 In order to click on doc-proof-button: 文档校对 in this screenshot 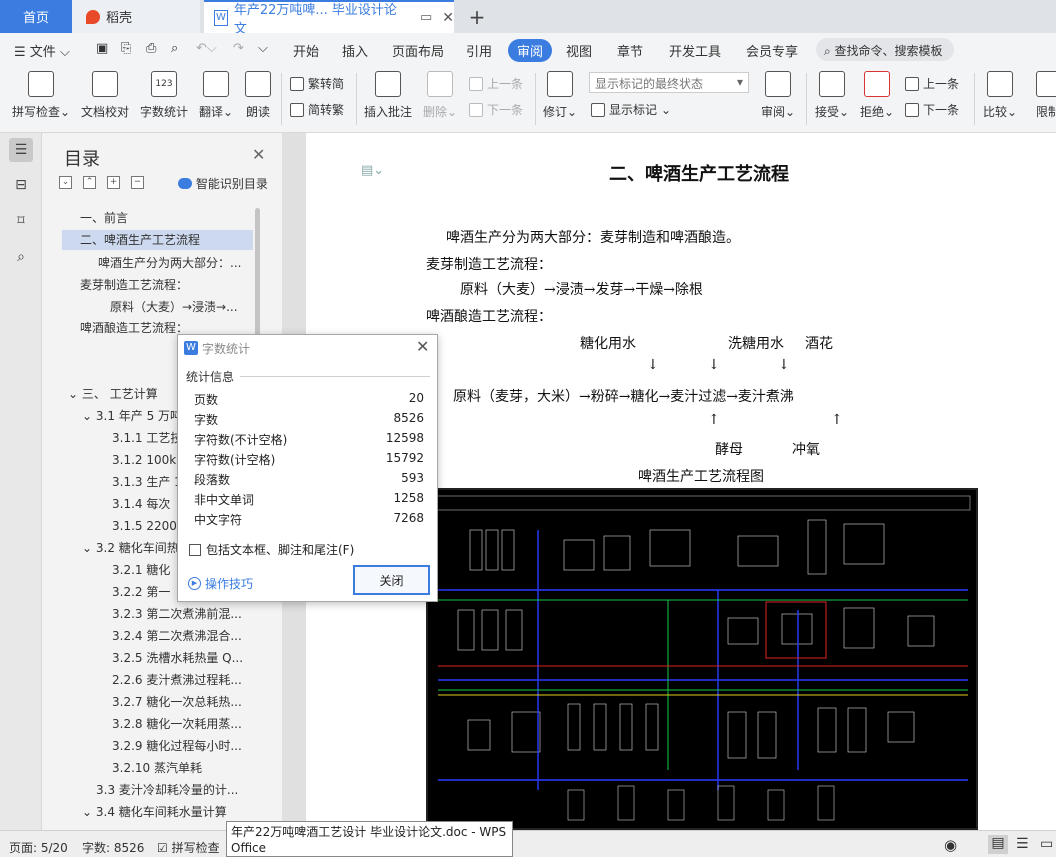, I will do `click(105, 95)`.